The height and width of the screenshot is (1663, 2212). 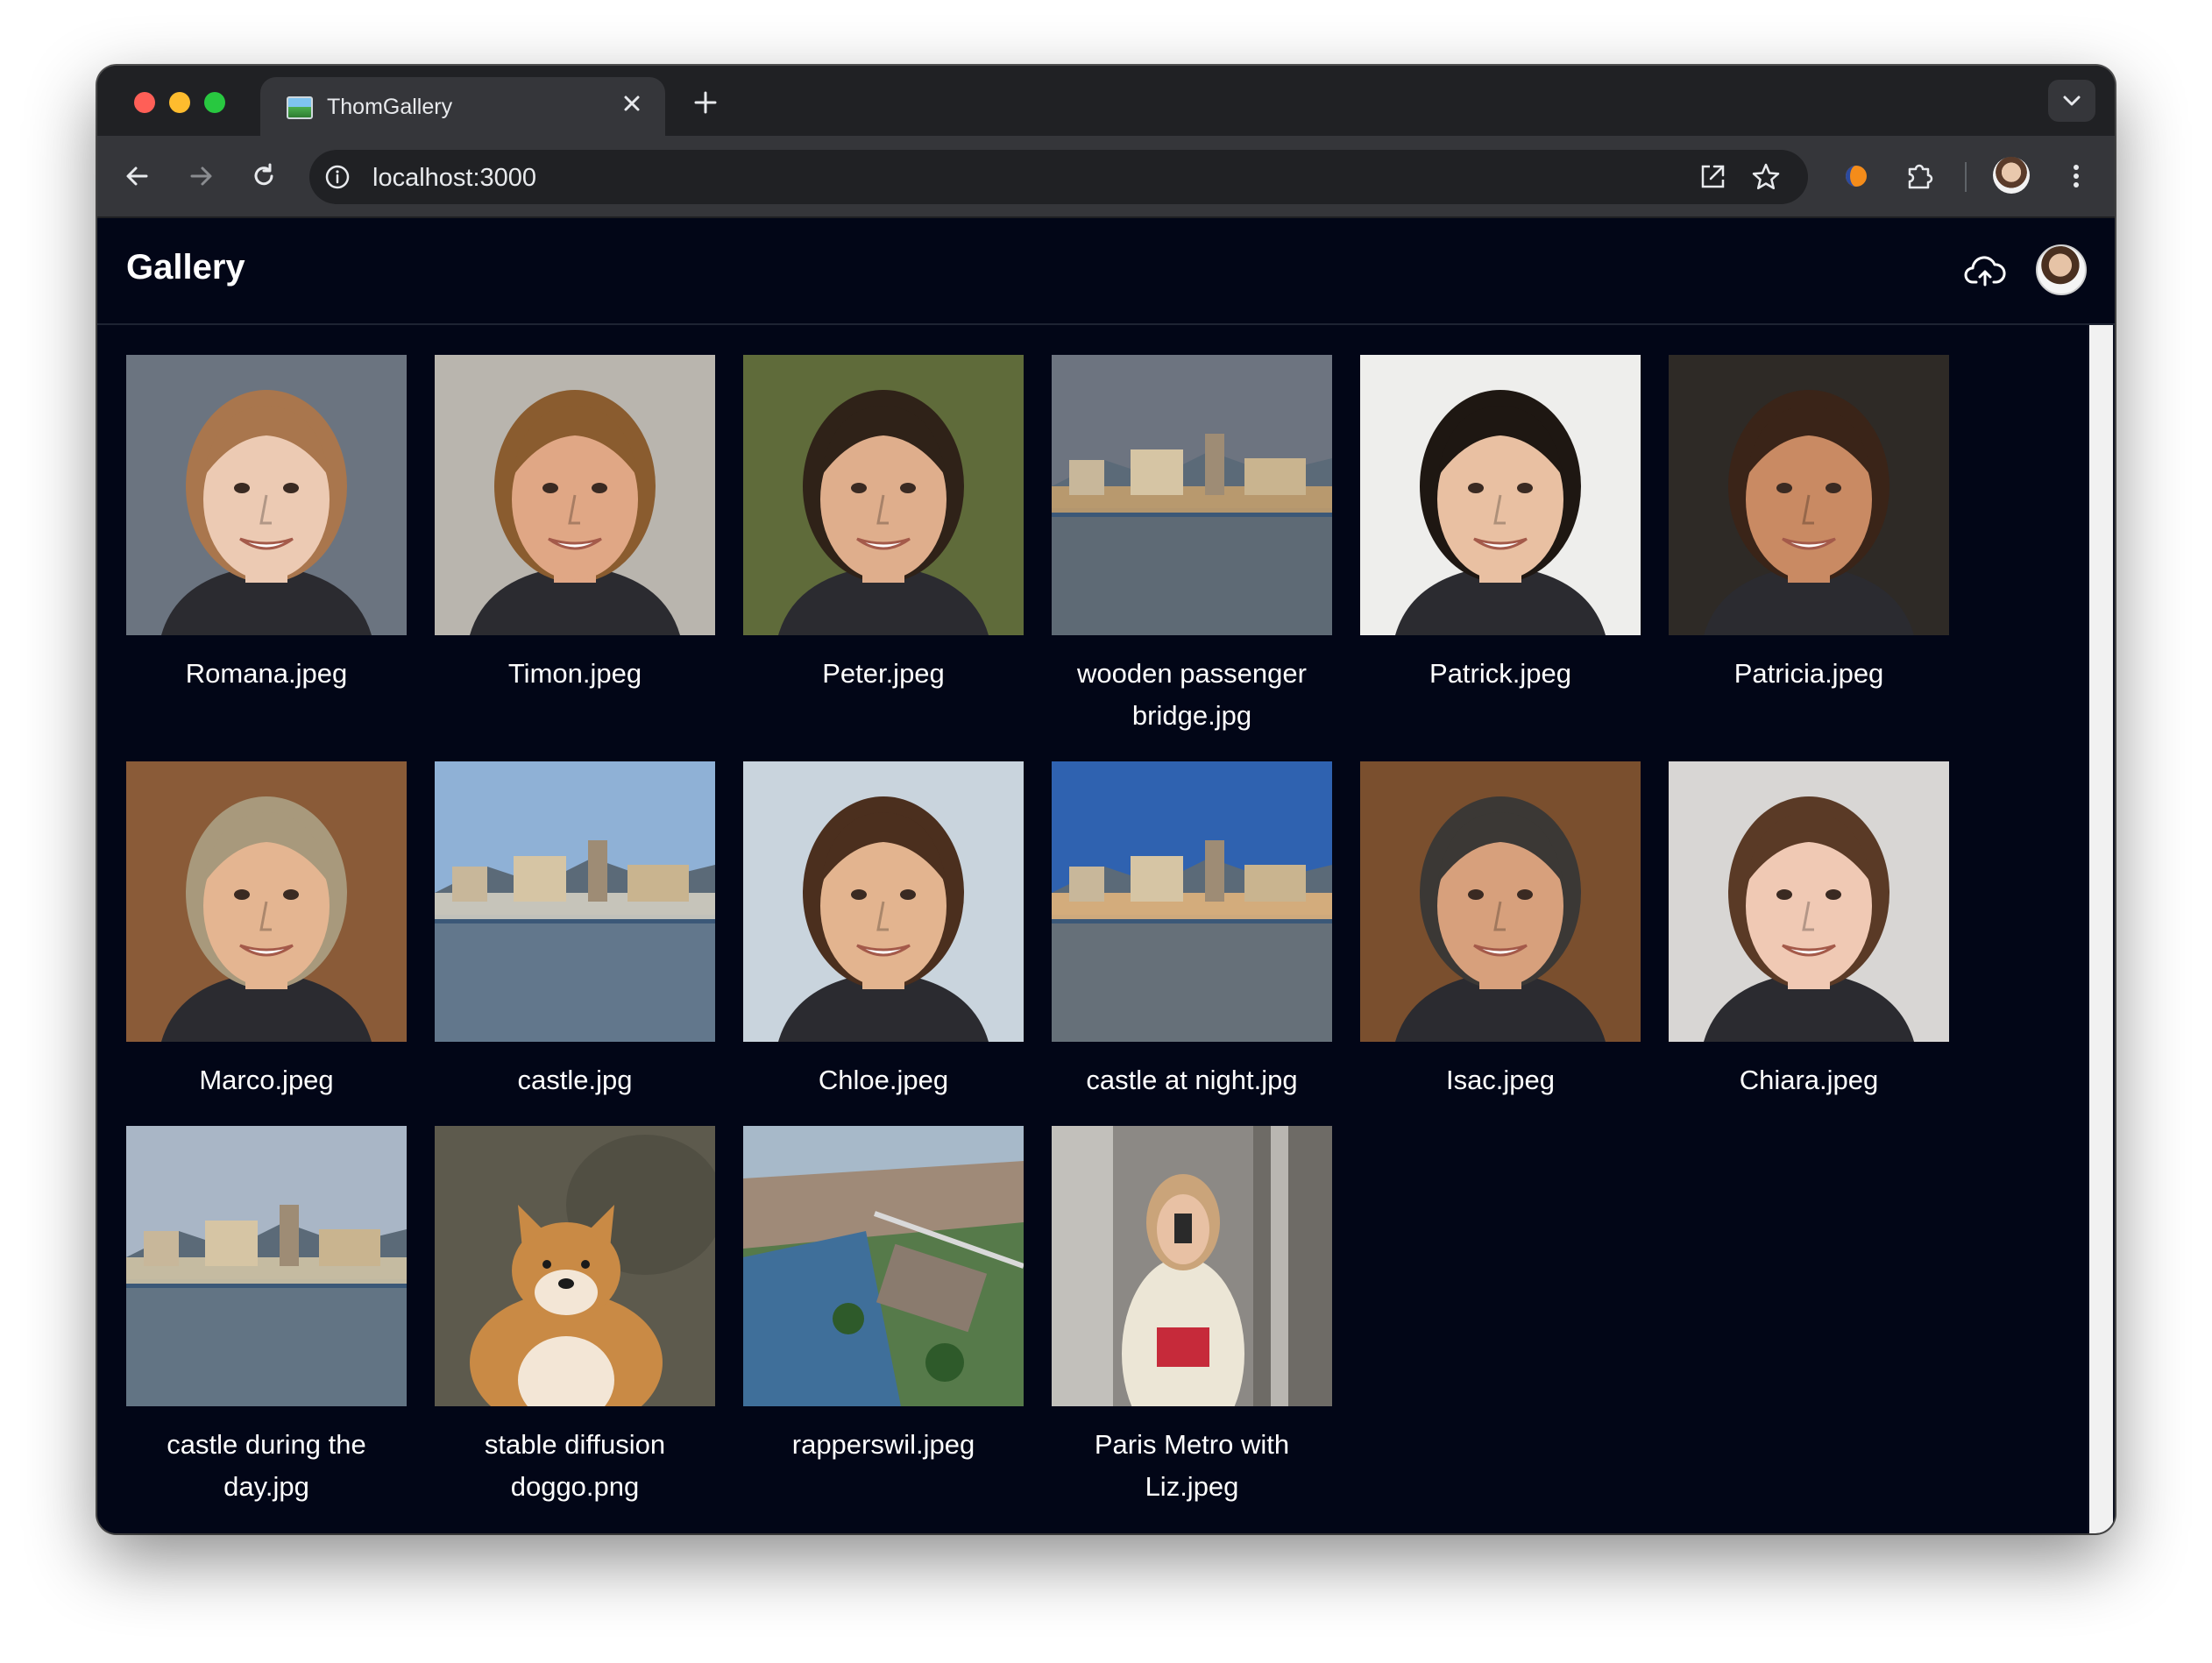 I want to click on gallery-item: Chloe.jpeg, so click(x=883, y=931).